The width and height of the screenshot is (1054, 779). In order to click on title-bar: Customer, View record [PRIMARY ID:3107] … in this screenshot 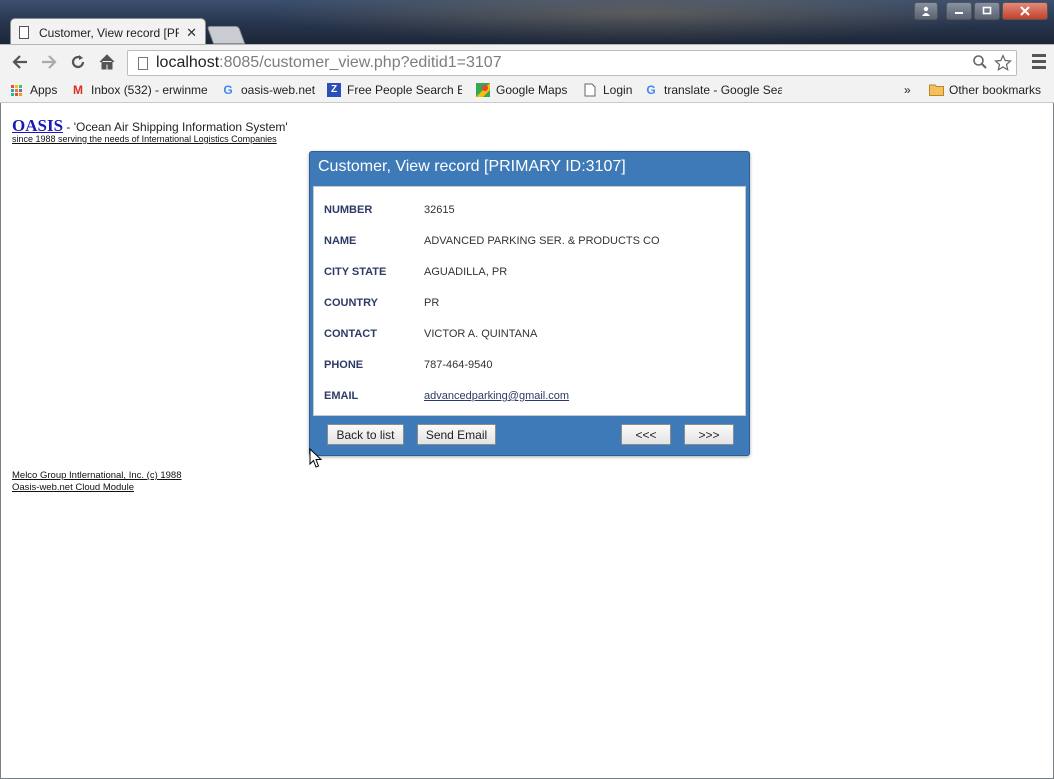, I will do `click(527, 22)`.